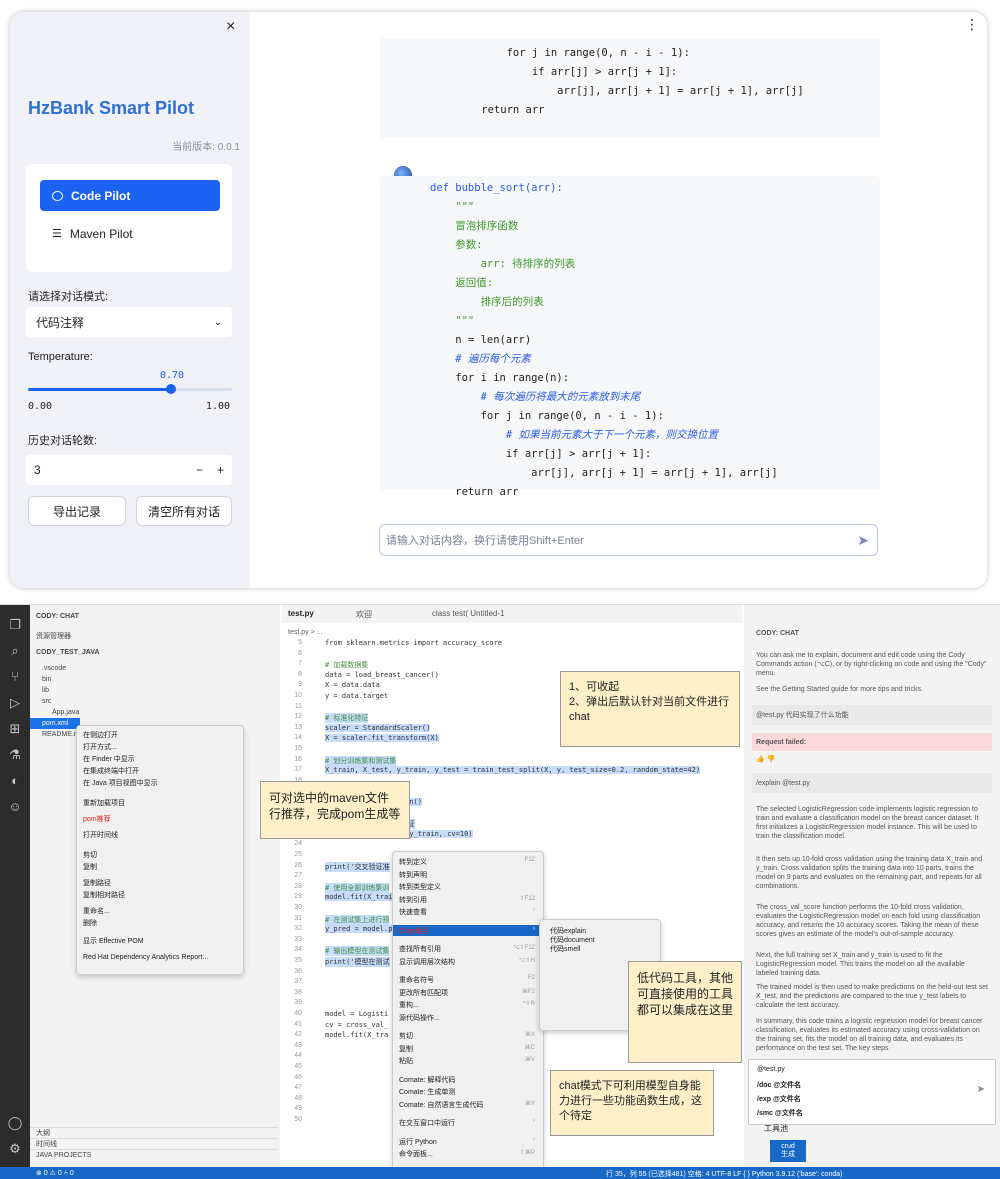 The image size is (1000, 1179). I want to click on code-line: y_pred = model.p, so click(359, 929).